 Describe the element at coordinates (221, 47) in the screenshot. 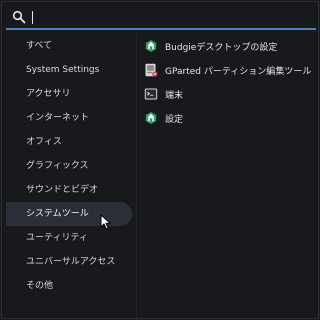

I see `app-label: Budgieデスクトップの設定` at that location.